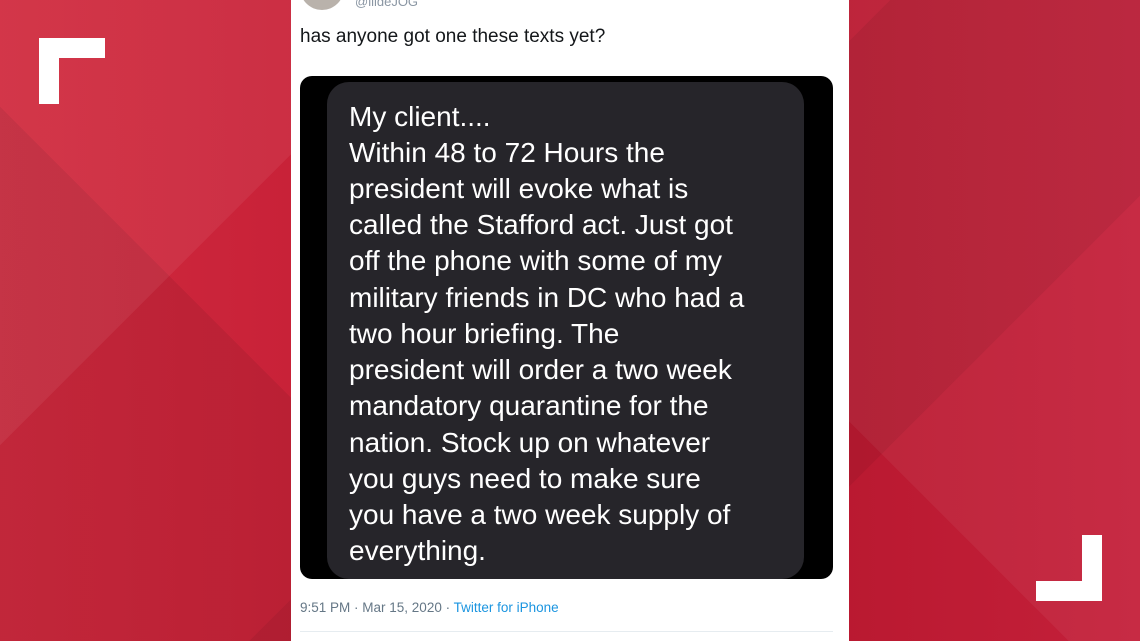  I want to click on tweet-text: has anyone got one these texts yet?, so click(453, 36).